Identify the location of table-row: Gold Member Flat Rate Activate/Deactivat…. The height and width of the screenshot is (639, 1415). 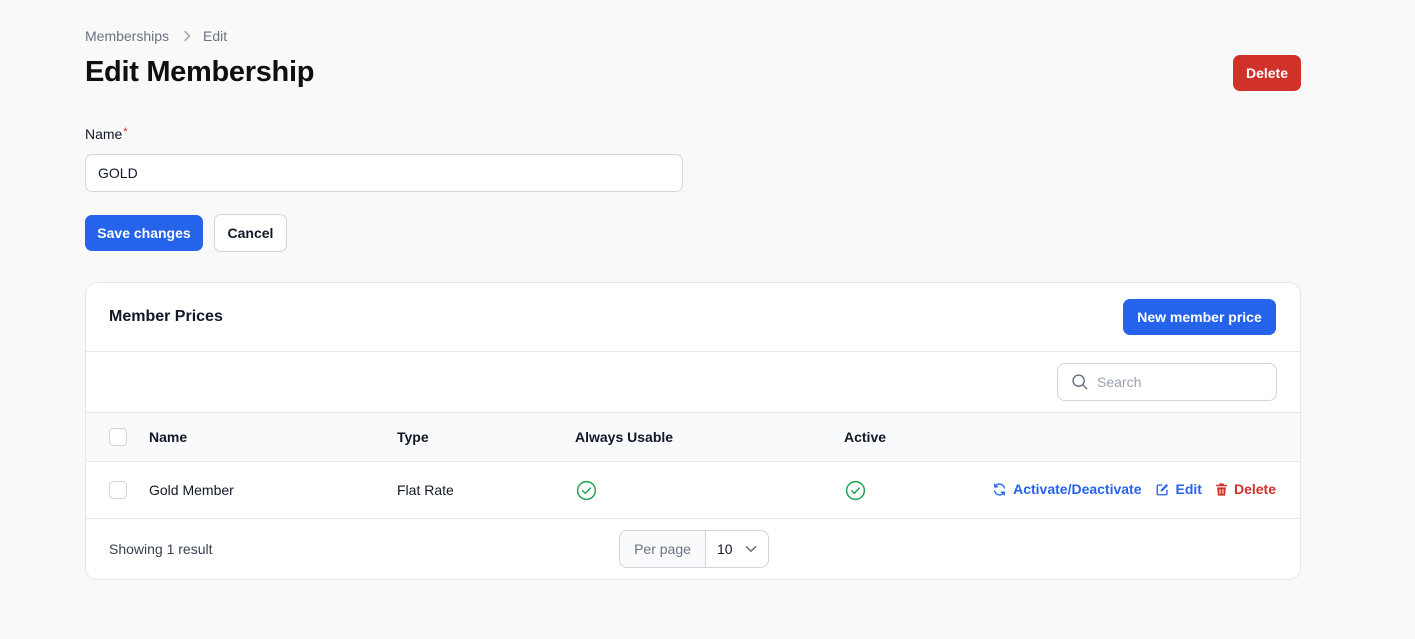
(693, 490).